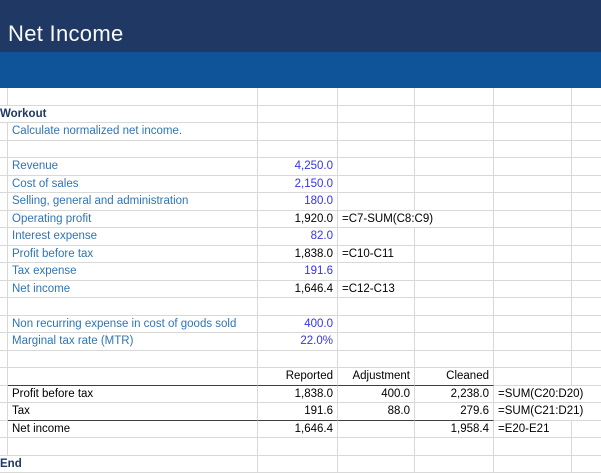 This screenshot has width=601, height=473. What do you see at coordinates (376, 342) in the screenshot?
I see `cell-D17` at bounding box center [376, 342].